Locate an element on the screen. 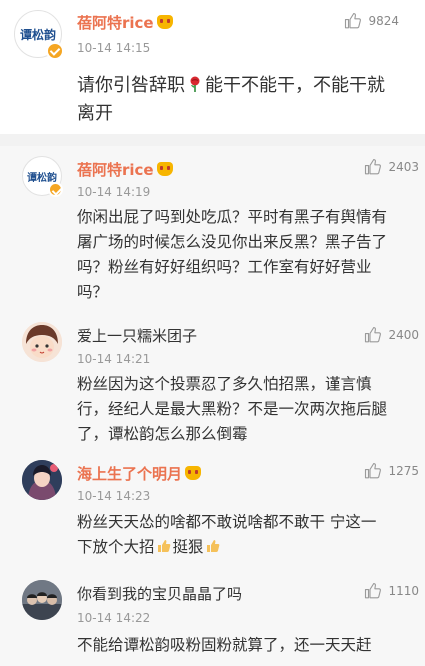 The height and width of the screenshot is (666, 425). section-divider is located at coordinates (212, 140).